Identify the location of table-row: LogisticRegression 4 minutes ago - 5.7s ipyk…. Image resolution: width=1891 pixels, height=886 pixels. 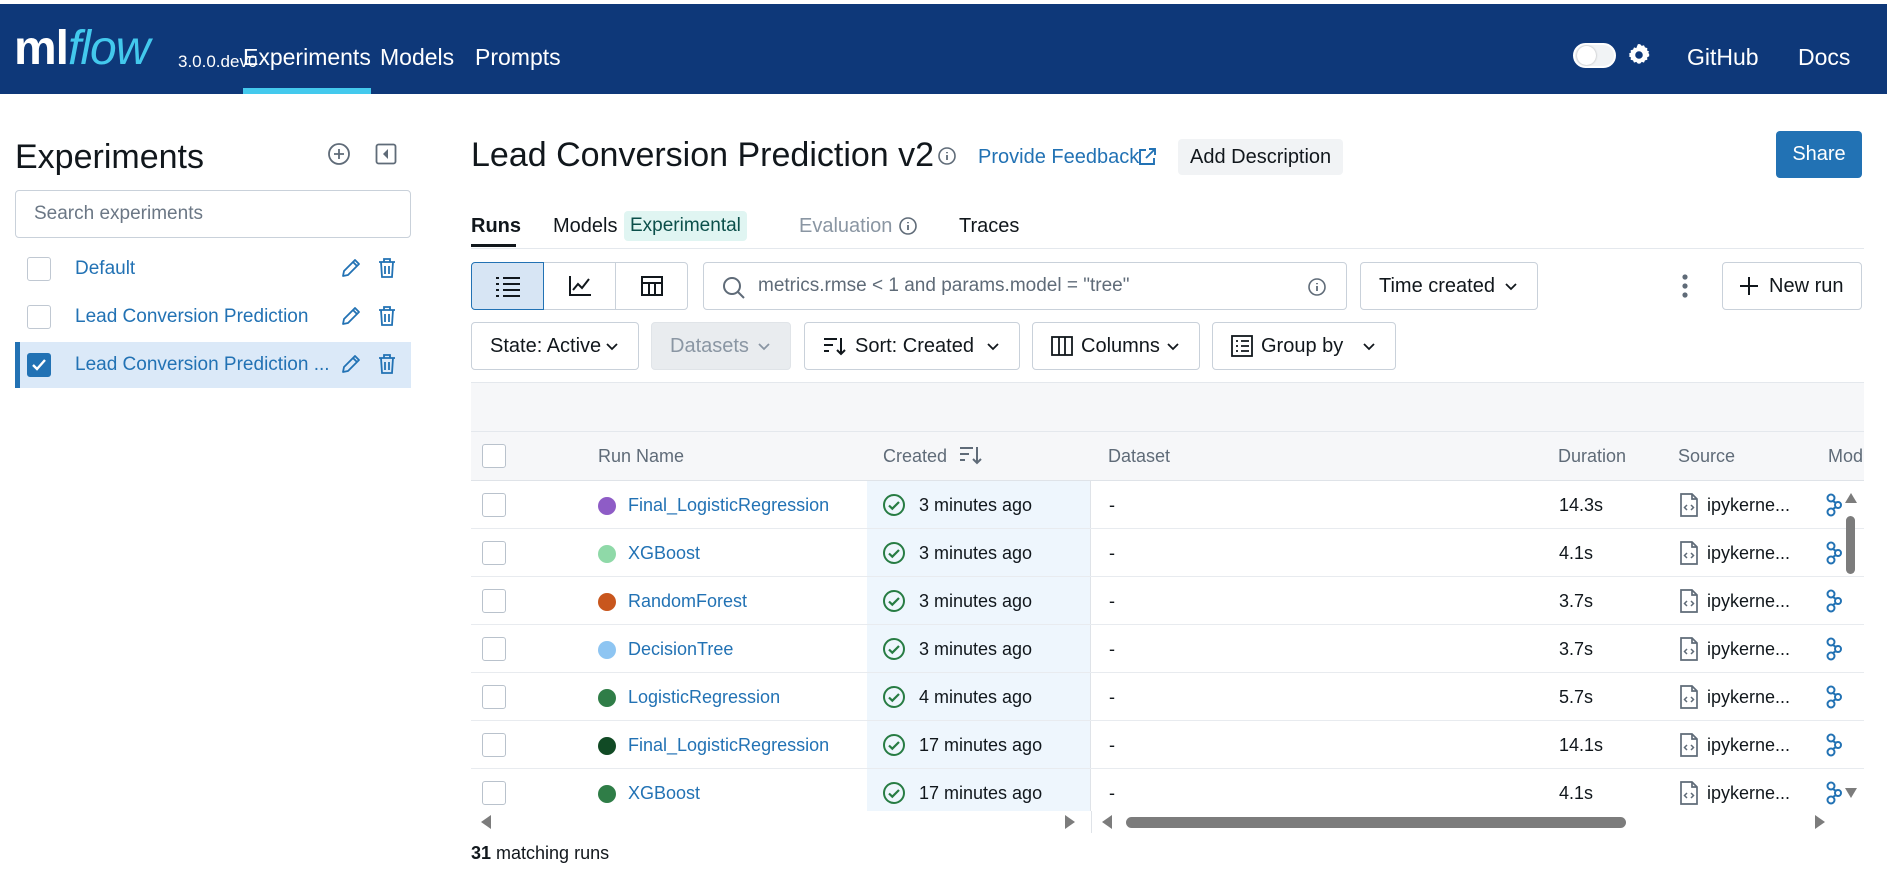
(1167, 697).